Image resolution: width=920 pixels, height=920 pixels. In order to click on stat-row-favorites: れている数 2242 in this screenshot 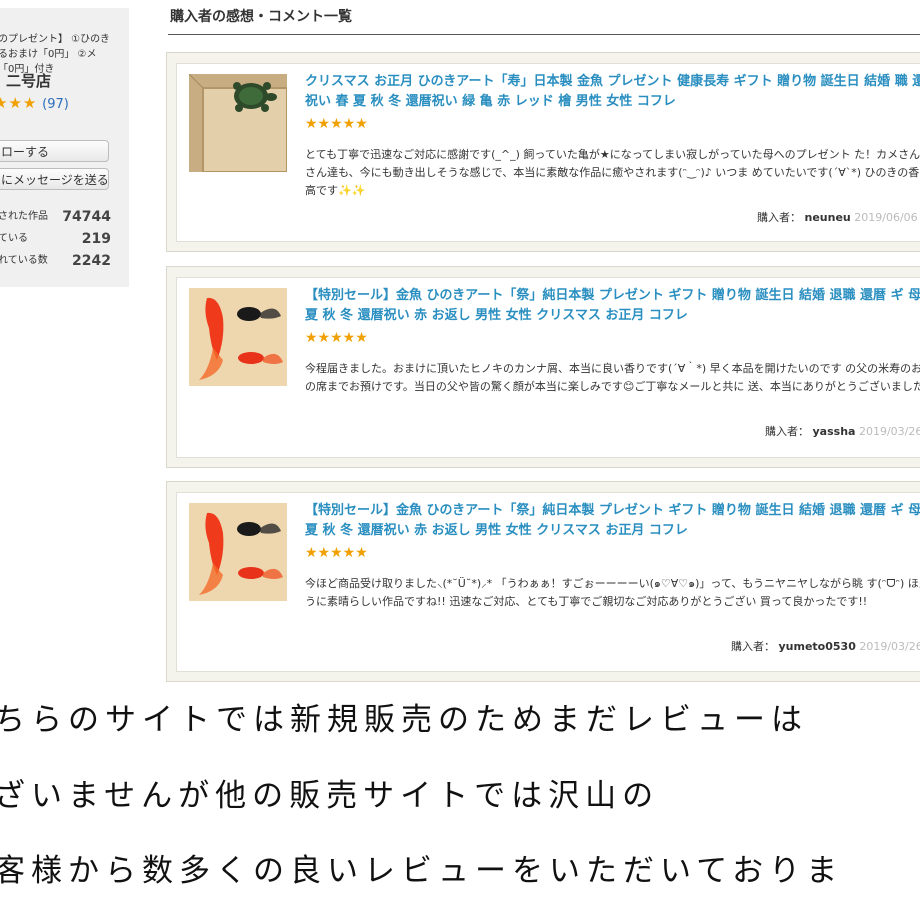, I will do `click(55, 261)`.